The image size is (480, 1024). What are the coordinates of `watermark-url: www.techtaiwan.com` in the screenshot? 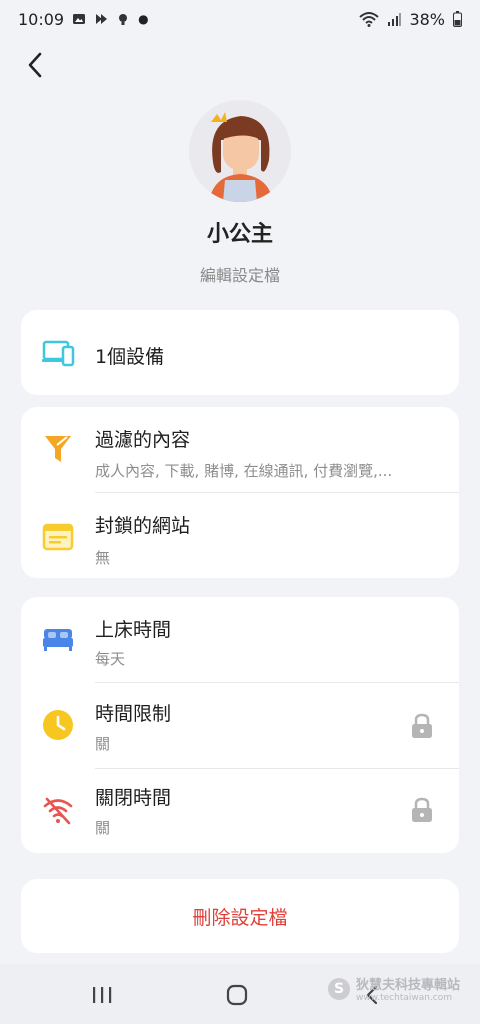 It's located at (404, 998).